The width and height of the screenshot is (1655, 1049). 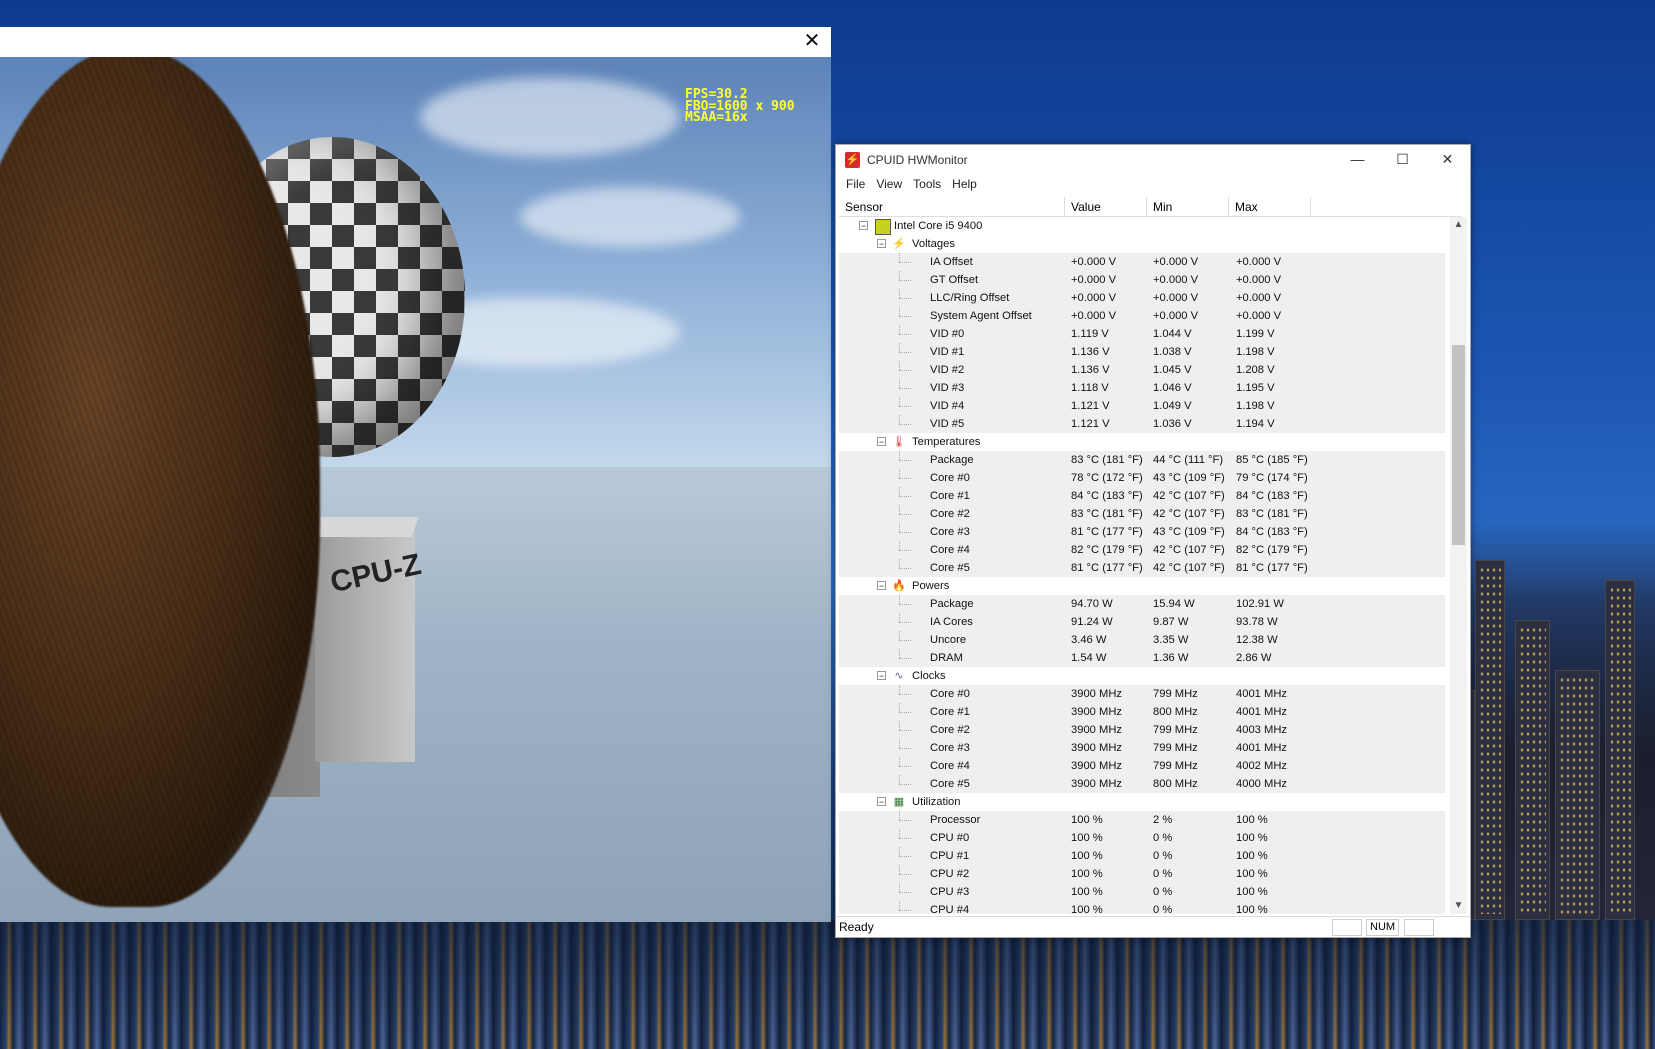 I want to click on sensor-row: Core #0 3900 MHz 799 MHz 4001 MHz, so click(x=1142, y=694).